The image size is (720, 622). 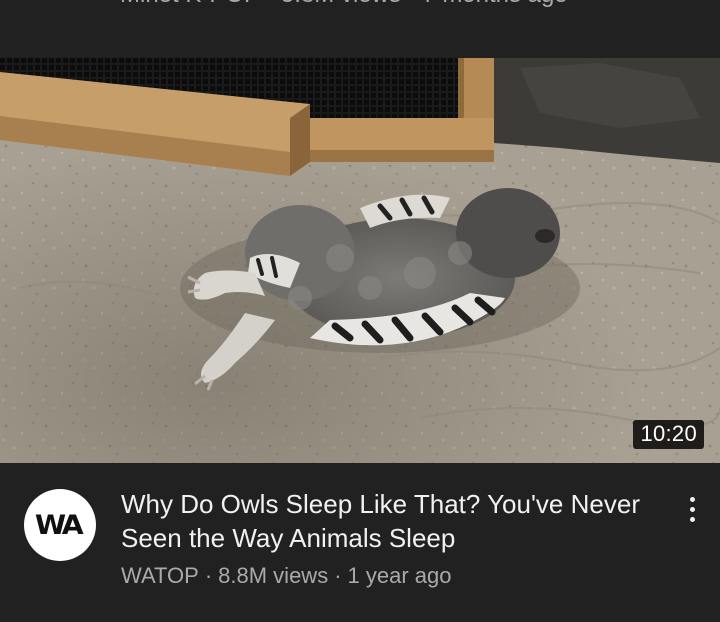 What do you see at coordinates (668, 434) in the screenshot?
I see `duration-badge: 10:20` at bounding box center [668, 434].